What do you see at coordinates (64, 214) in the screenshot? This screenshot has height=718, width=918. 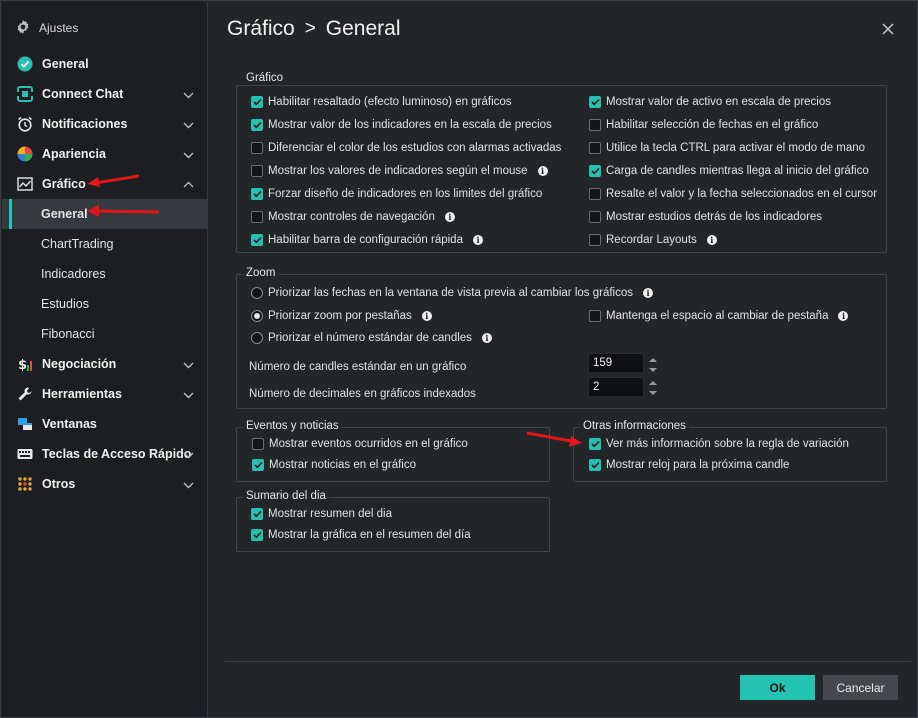 I see `sidebar-subitem-label: General` at bounding box center [64, 214].